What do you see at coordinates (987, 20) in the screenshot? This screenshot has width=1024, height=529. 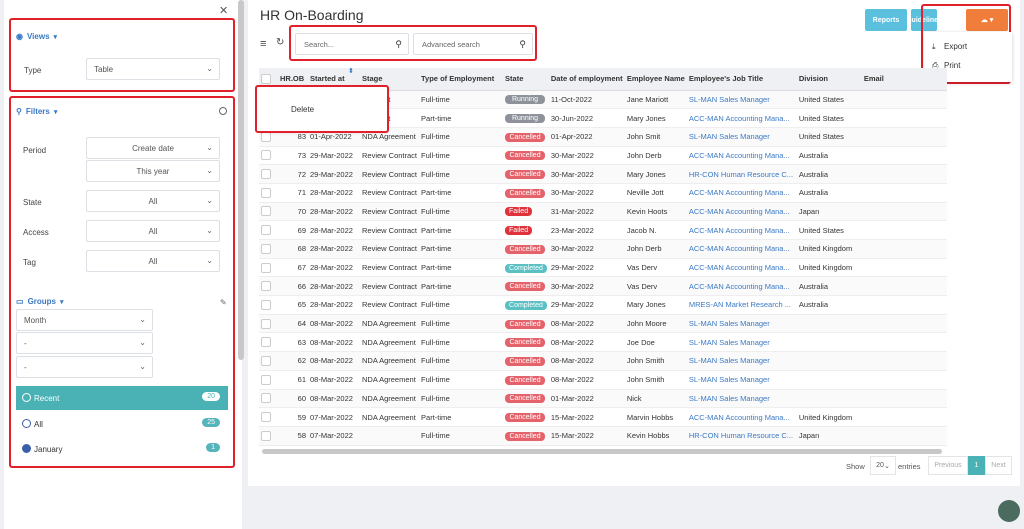 I see `download-button: ☁ ▾` at bounding box center [987, 20].